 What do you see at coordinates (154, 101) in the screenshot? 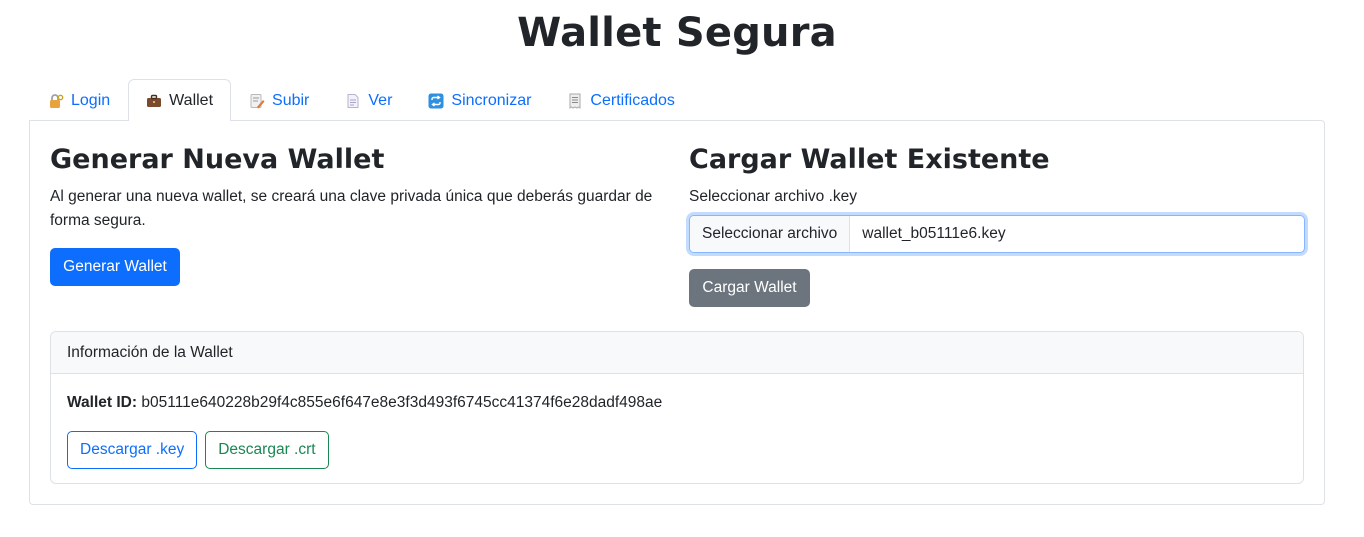
I see `briefcase-icon` at bounding box center [154, 101].